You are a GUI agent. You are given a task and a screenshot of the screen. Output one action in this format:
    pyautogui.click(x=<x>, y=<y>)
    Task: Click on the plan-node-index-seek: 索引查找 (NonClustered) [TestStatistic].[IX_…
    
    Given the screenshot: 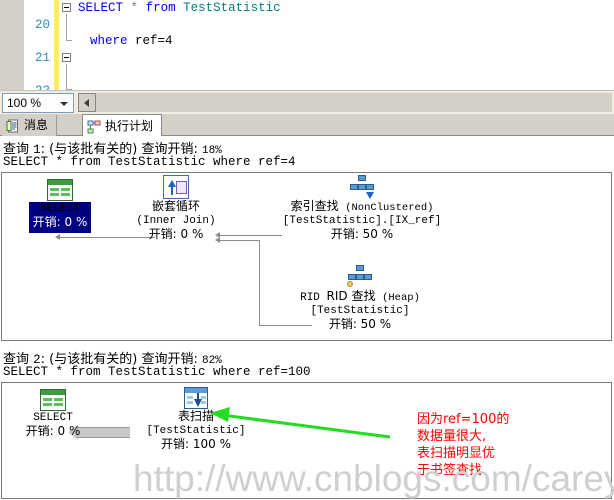 What is the action you would take?
    pyautogui.click(x=362, y=209)
    